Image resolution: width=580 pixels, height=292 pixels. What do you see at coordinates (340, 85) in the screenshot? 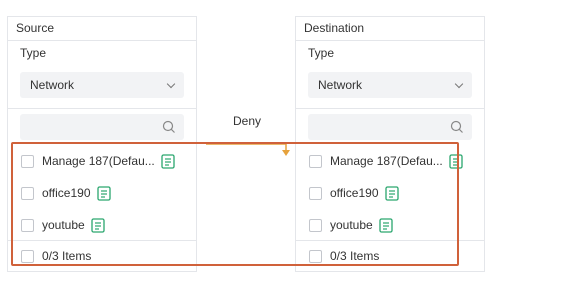
I see `destination-type-value: Network` at bounding box center [340, 85].